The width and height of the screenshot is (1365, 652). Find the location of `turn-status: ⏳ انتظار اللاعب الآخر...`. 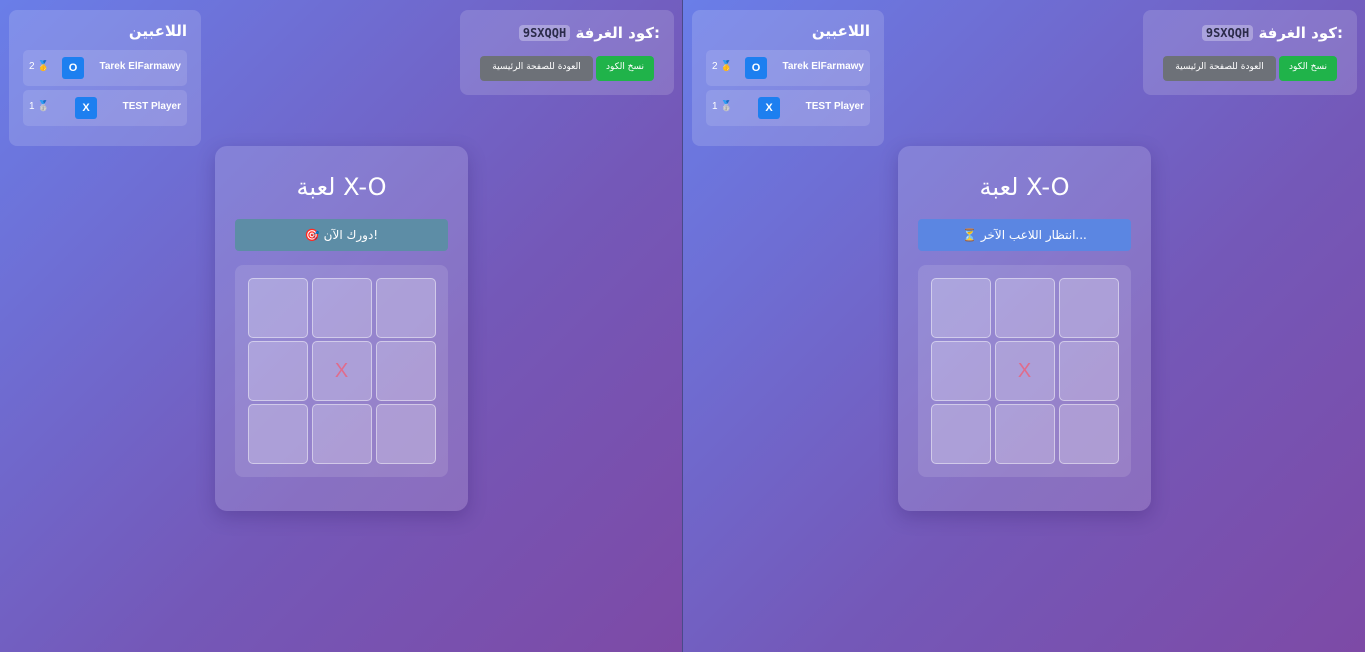

turn-status: ⏳ انتظار اللاعب الآخر... is located at coordinates (1024, 235).